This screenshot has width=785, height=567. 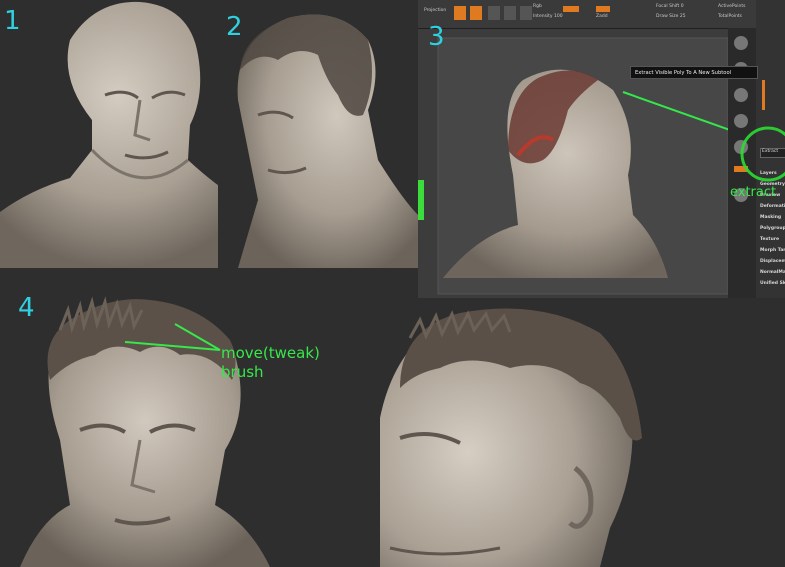 What do you see at coordinates (772, 272) in the screenshot?
I see `menu-item-normalmap: NormalMap` at bounding box center [772, 272].